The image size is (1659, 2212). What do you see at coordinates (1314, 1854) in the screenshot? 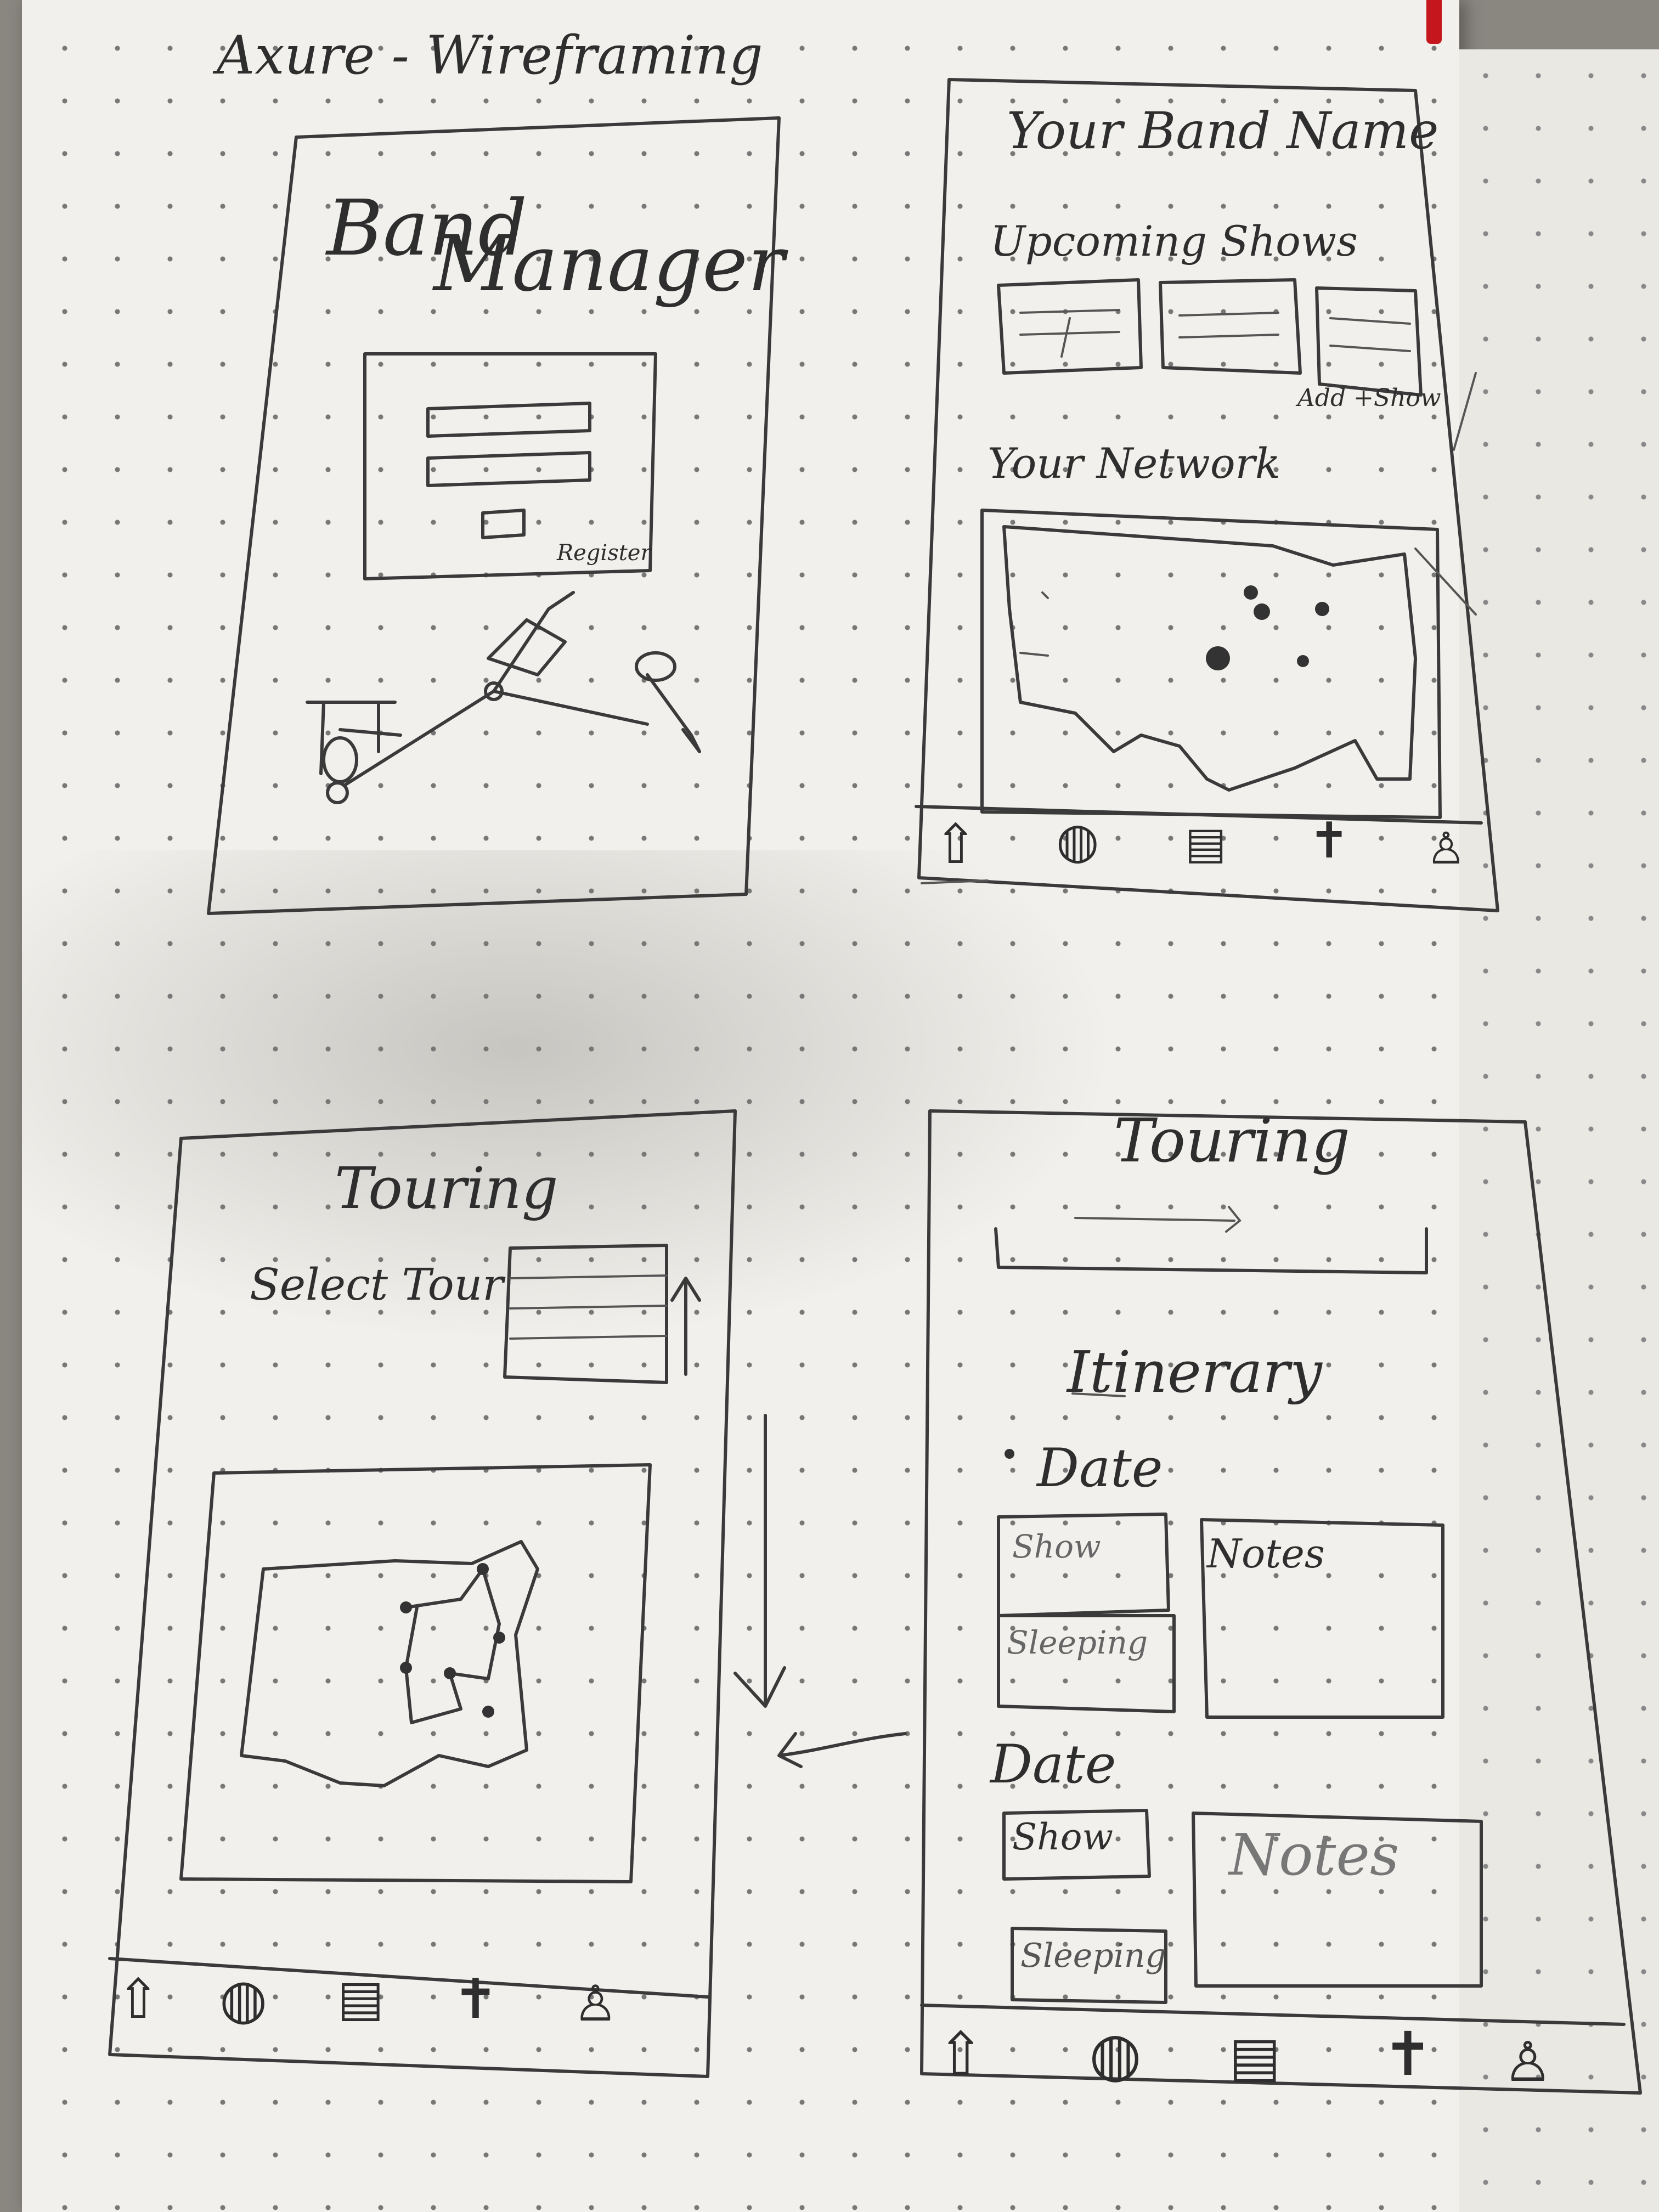
I see `day2-notes-label: Notes` at bounding box center [1314, 1854].